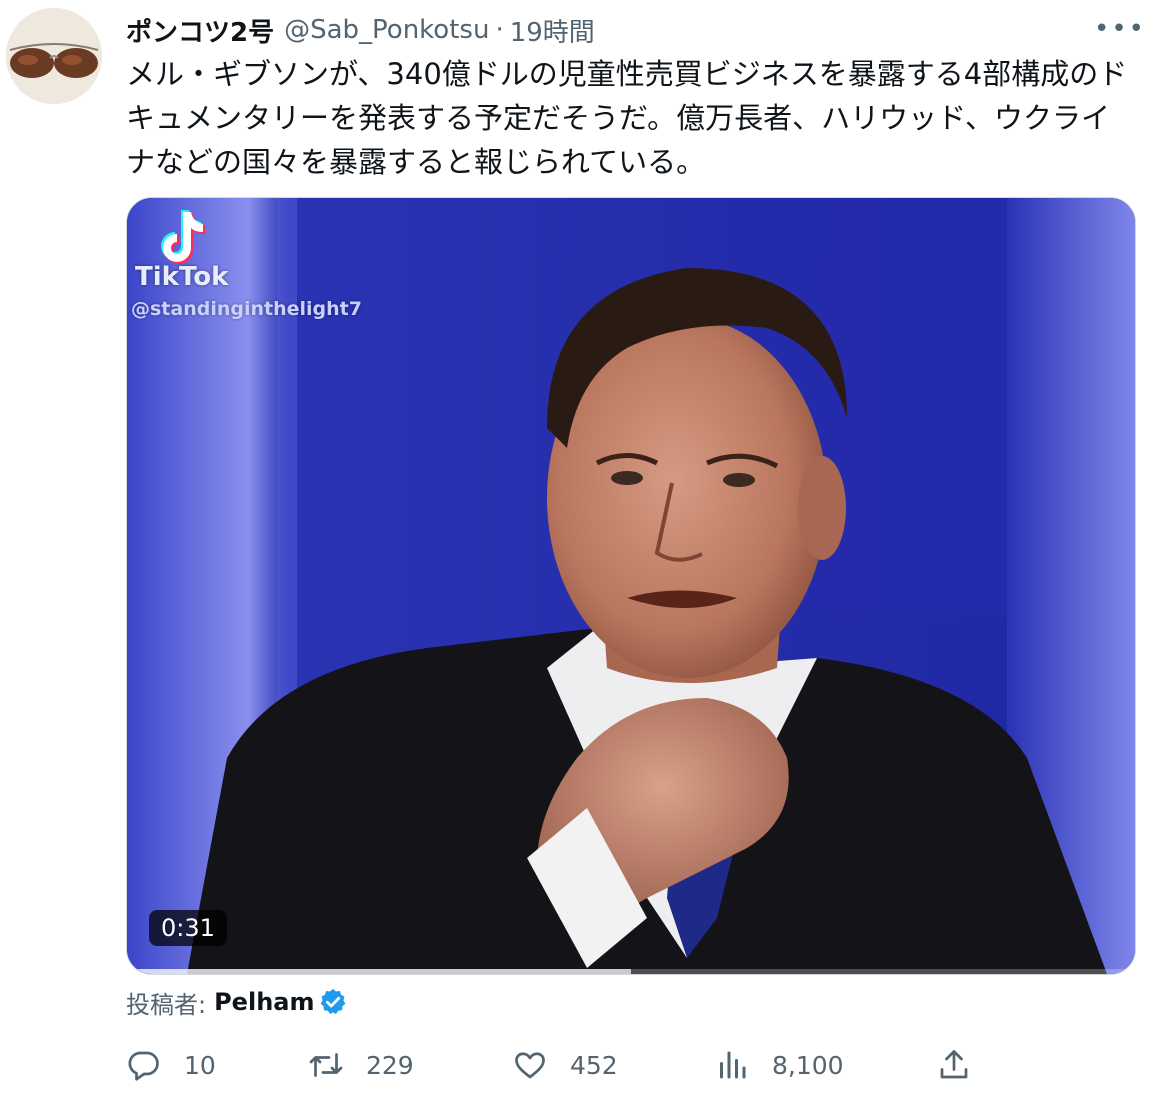  I want to click on retweet-count: 229, so click(390, 1065).